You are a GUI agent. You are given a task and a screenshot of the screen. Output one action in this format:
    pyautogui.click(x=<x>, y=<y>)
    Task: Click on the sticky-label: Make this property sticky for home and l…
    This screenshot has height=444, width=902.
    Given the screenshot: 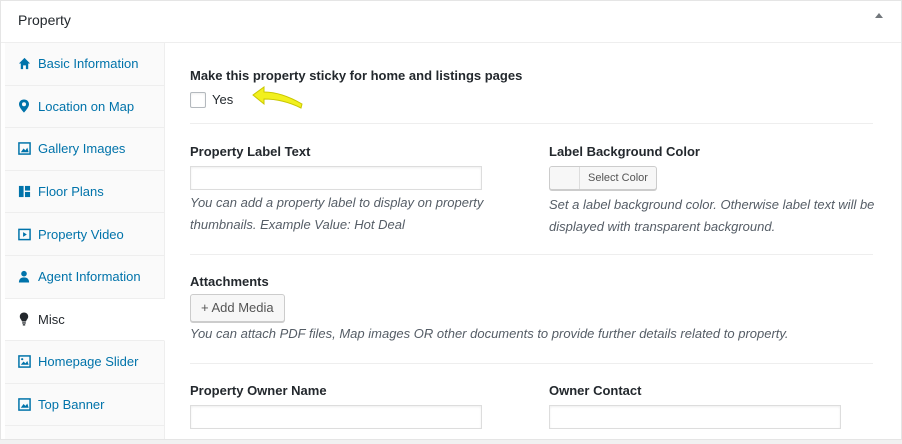 What is the action you would take?
    pyautogui.click(x=356, y=75)
    